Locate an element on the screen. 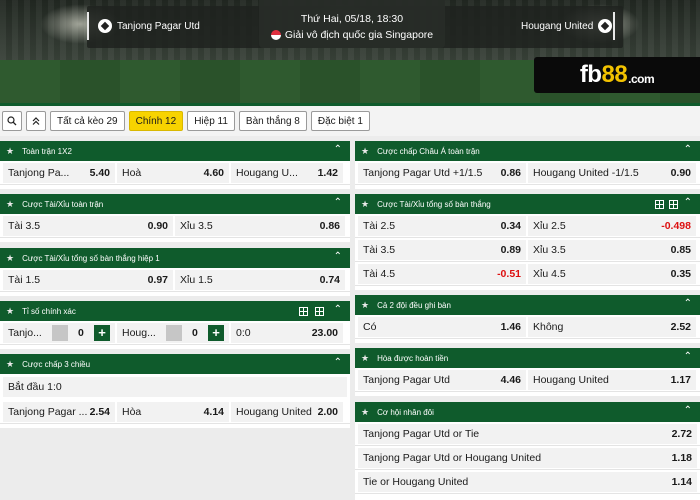 Image resolution: width=700 pixels, height=500 pixels. market-header: ★ Cược Tài/Xỉu tổng số bàn thắng hiệp 1 ⌃ is located at coordinates (175, 258).